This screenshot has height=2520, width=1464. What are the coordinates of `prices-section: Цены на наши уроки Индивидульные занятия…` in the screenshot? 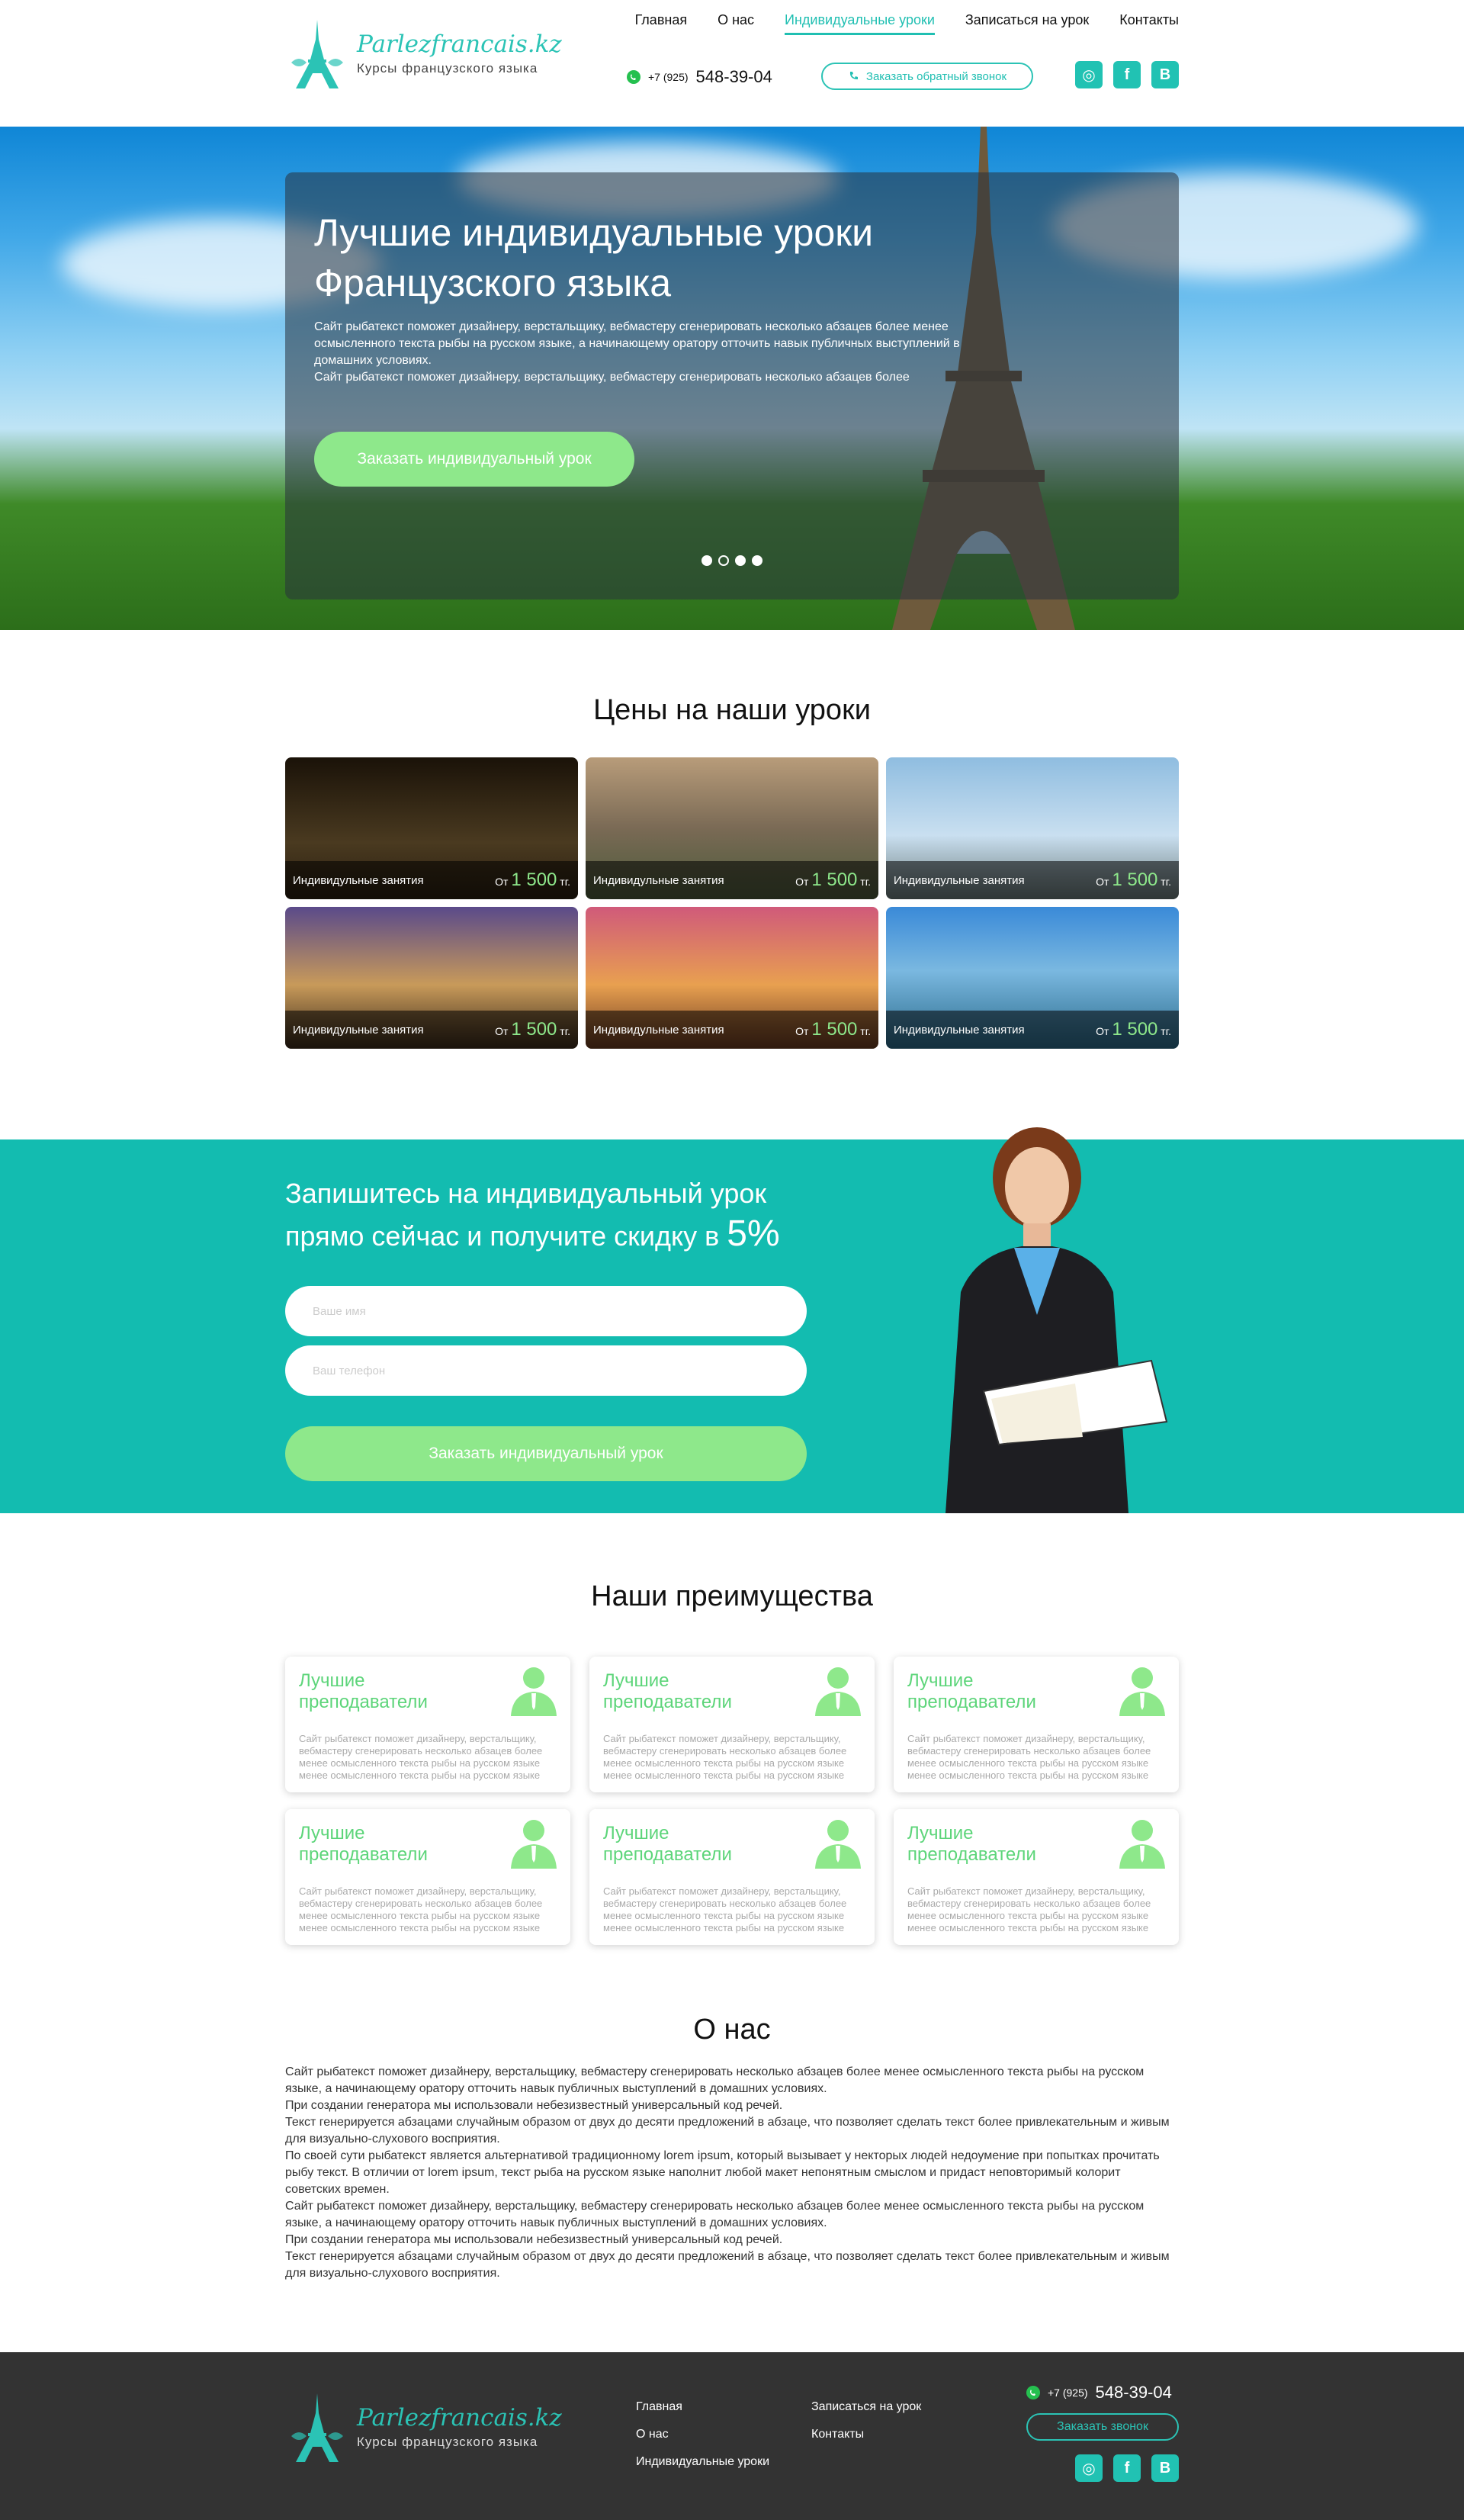 It's located at (732, 839).